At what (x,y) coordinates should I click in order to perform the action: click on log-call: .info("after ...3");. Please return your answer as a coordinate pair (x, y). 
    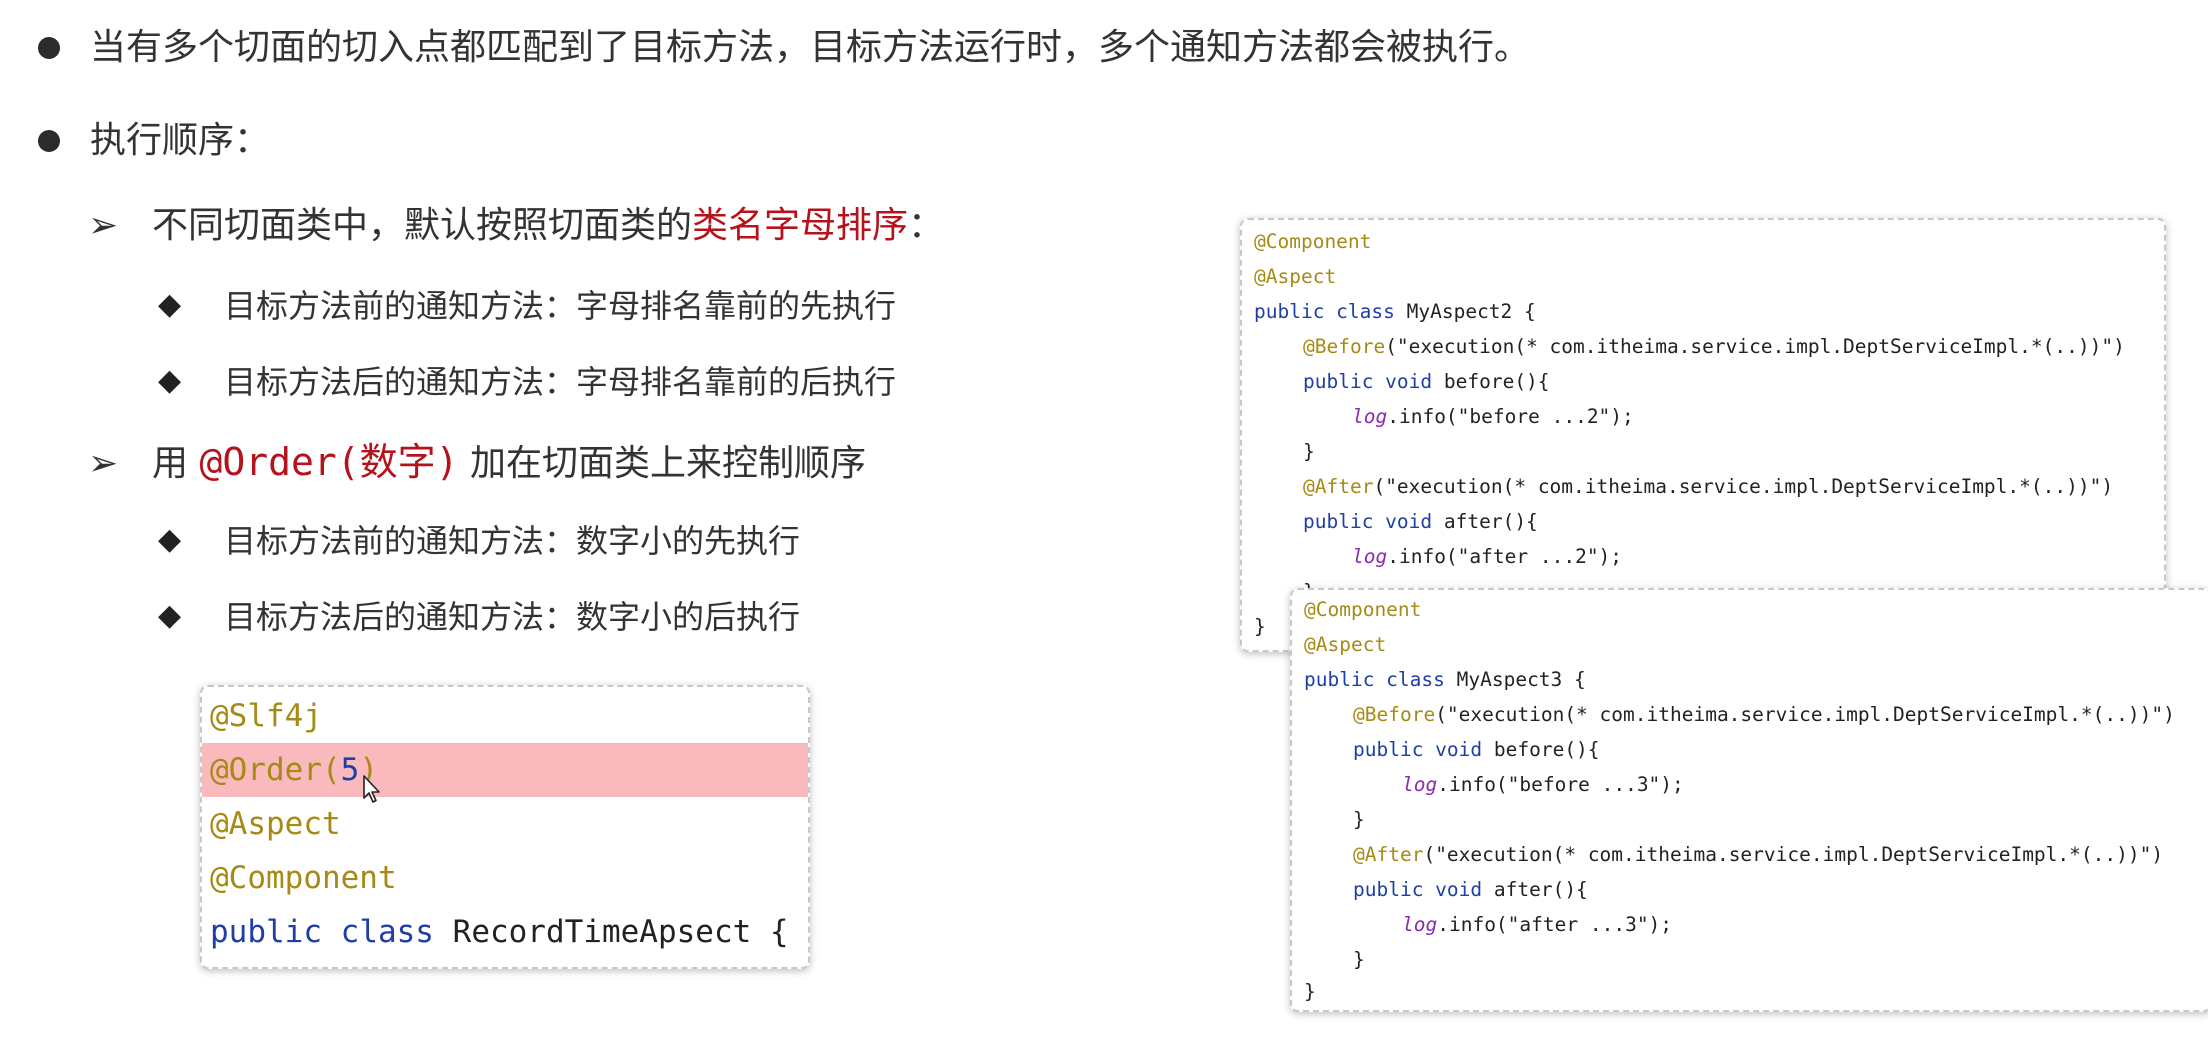
    Looking at the image, I should click on (1555, 924).